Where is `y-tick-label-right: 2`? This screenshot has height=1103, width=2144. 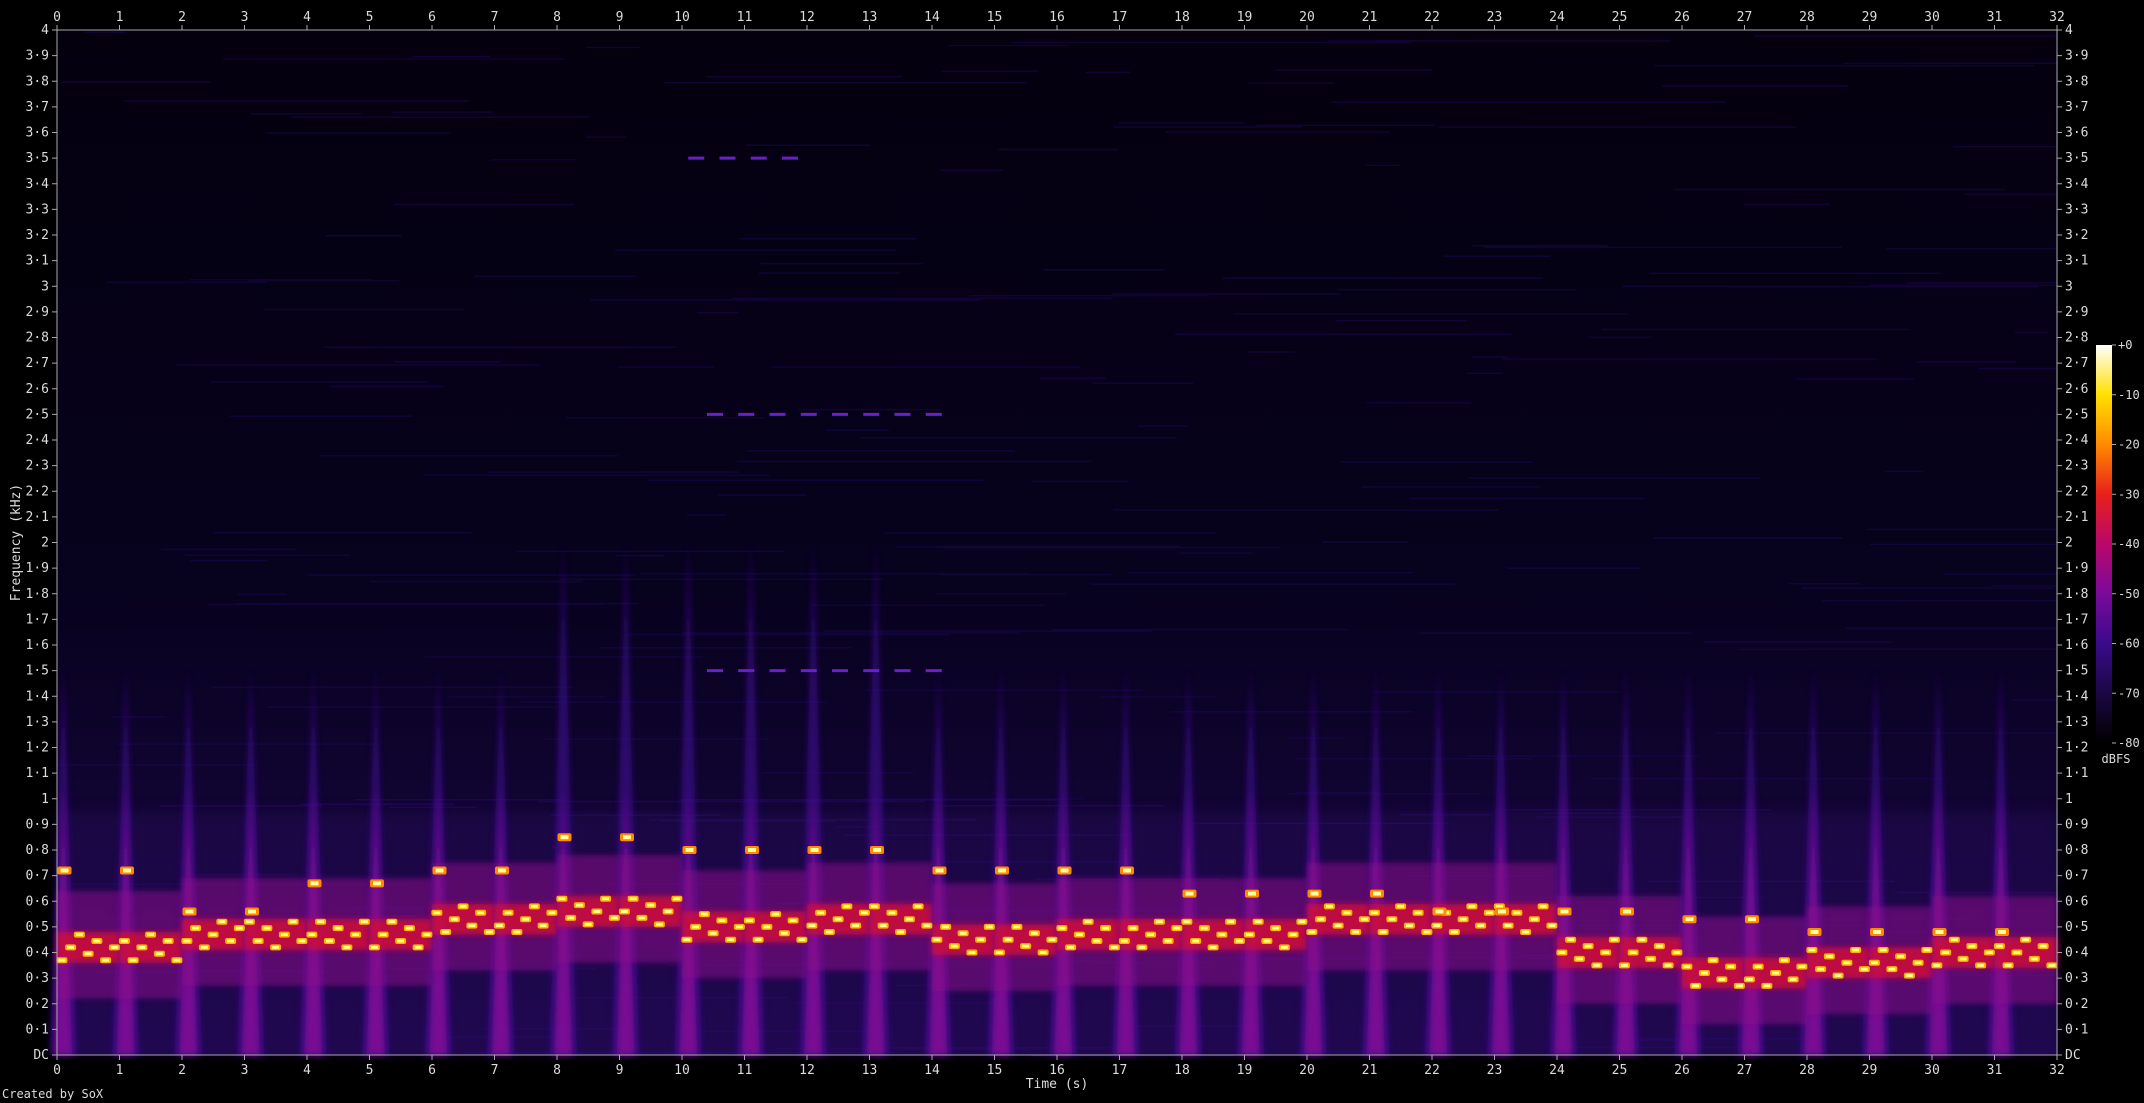
y-tick-label-right: 2 is located at coordinates (2069, 543).